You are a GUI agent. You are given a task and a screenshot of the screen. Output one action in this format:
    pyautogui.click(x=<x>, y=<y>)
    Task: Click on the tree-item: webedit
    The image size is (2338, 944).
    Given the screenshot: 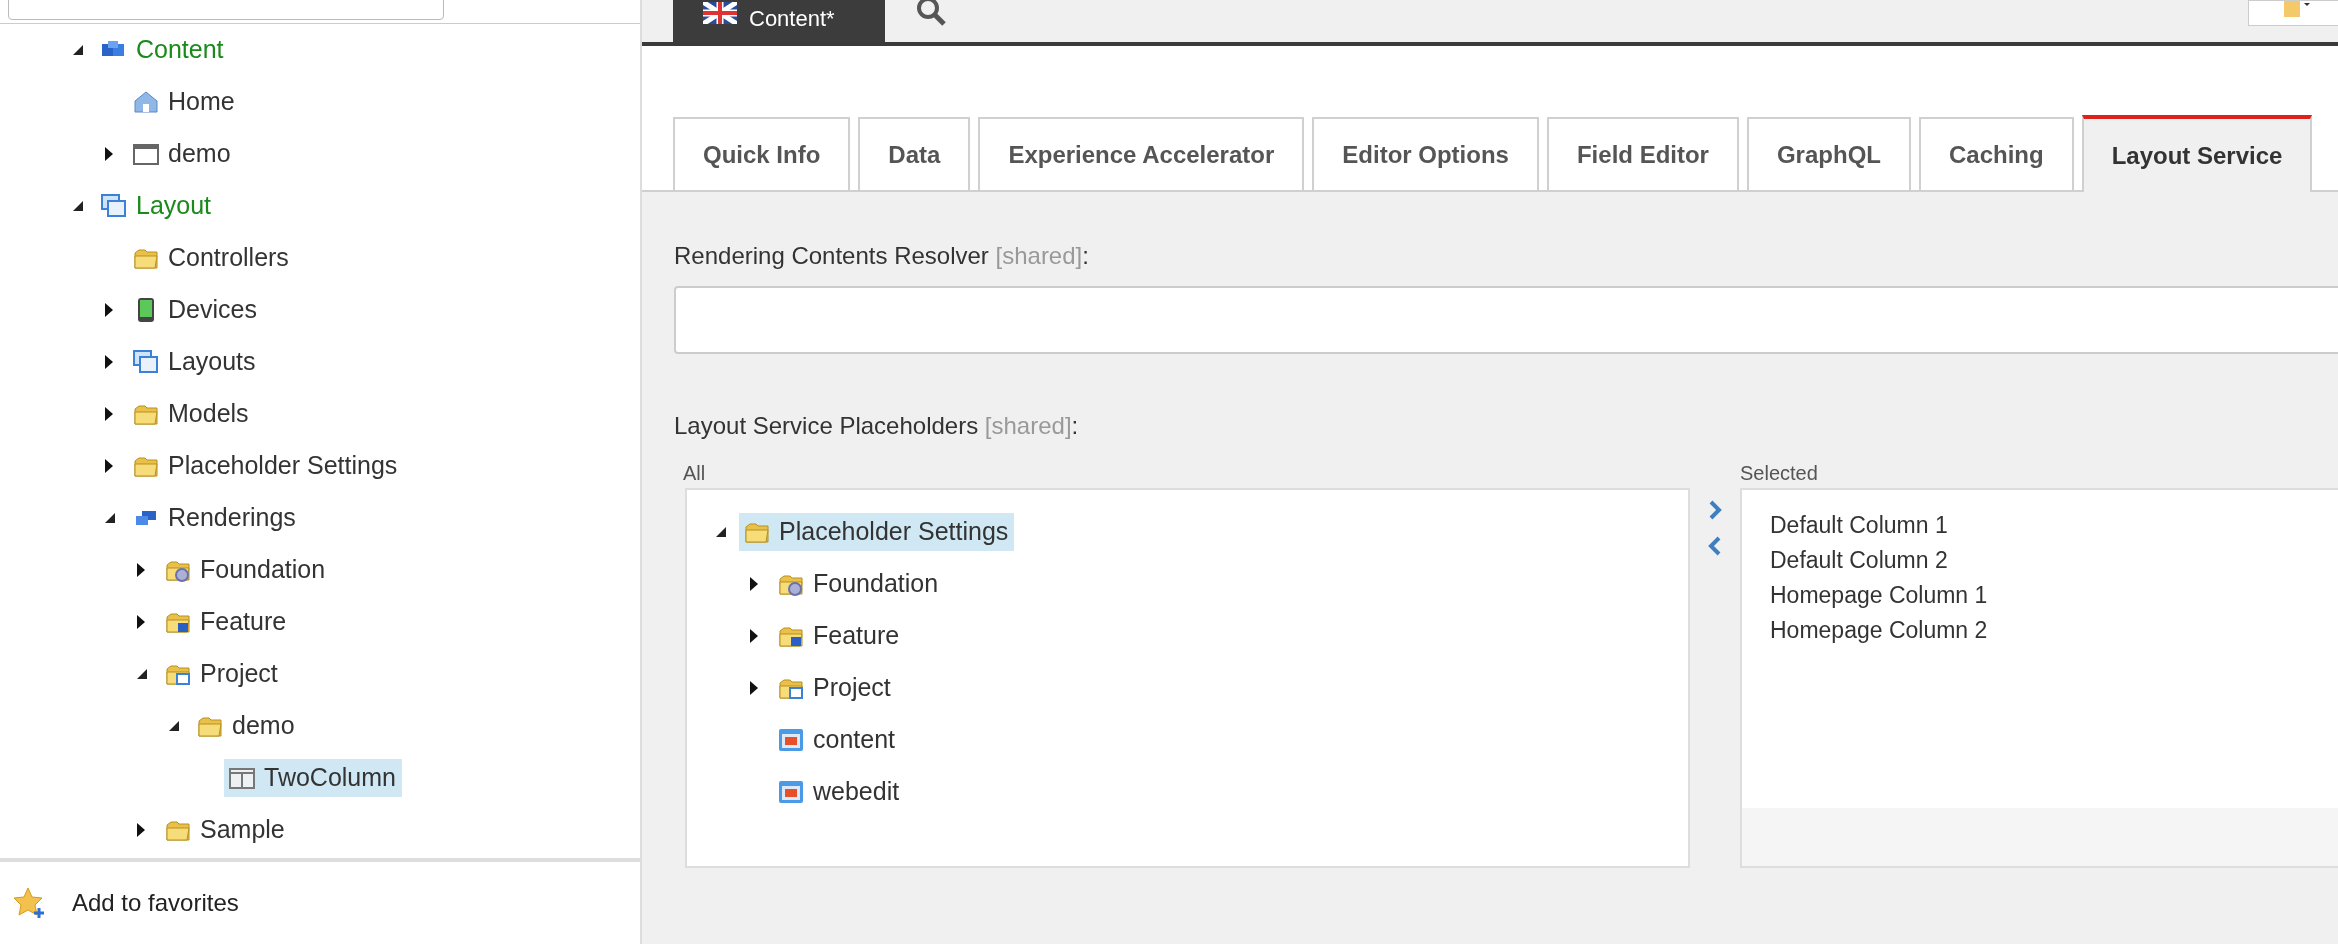 What is the action you would take?
    pyautogui.click(x=839, y=792)
    